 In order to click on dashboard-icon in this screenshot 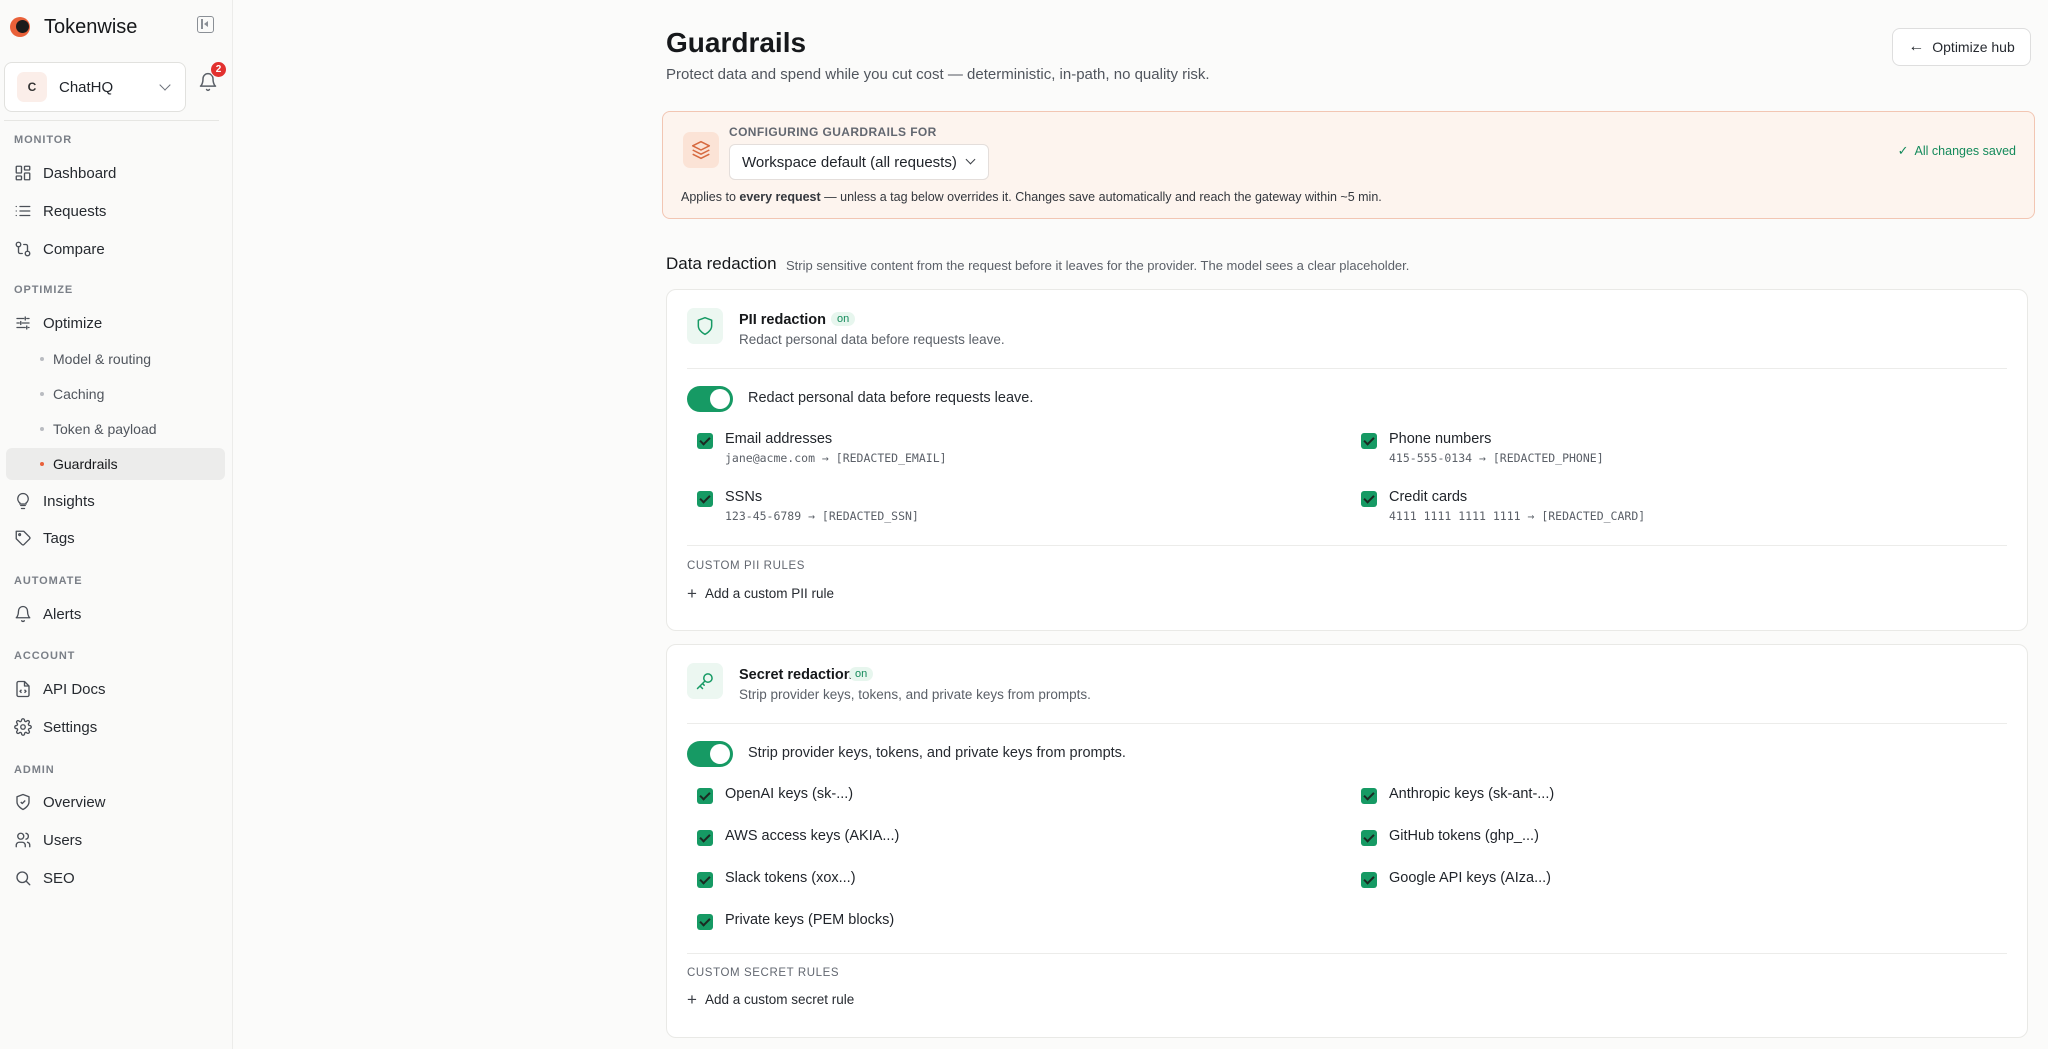, I will do `click(23, 173)`.